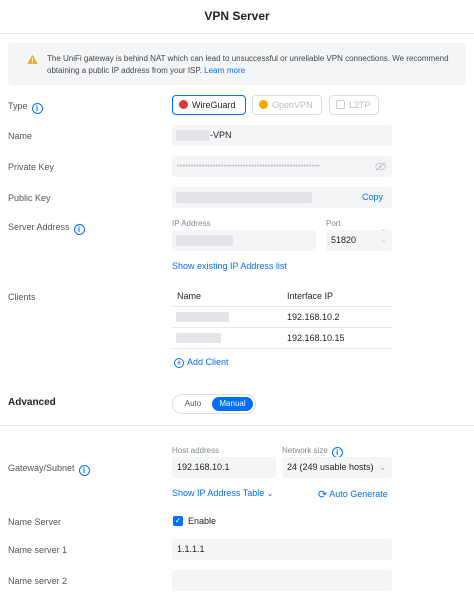 This screenshot has width=474, height=611. What do you see at coordinates (25, 107) in the screenshot?
I see `type-label: Type i` at bounding box center [25, 107].